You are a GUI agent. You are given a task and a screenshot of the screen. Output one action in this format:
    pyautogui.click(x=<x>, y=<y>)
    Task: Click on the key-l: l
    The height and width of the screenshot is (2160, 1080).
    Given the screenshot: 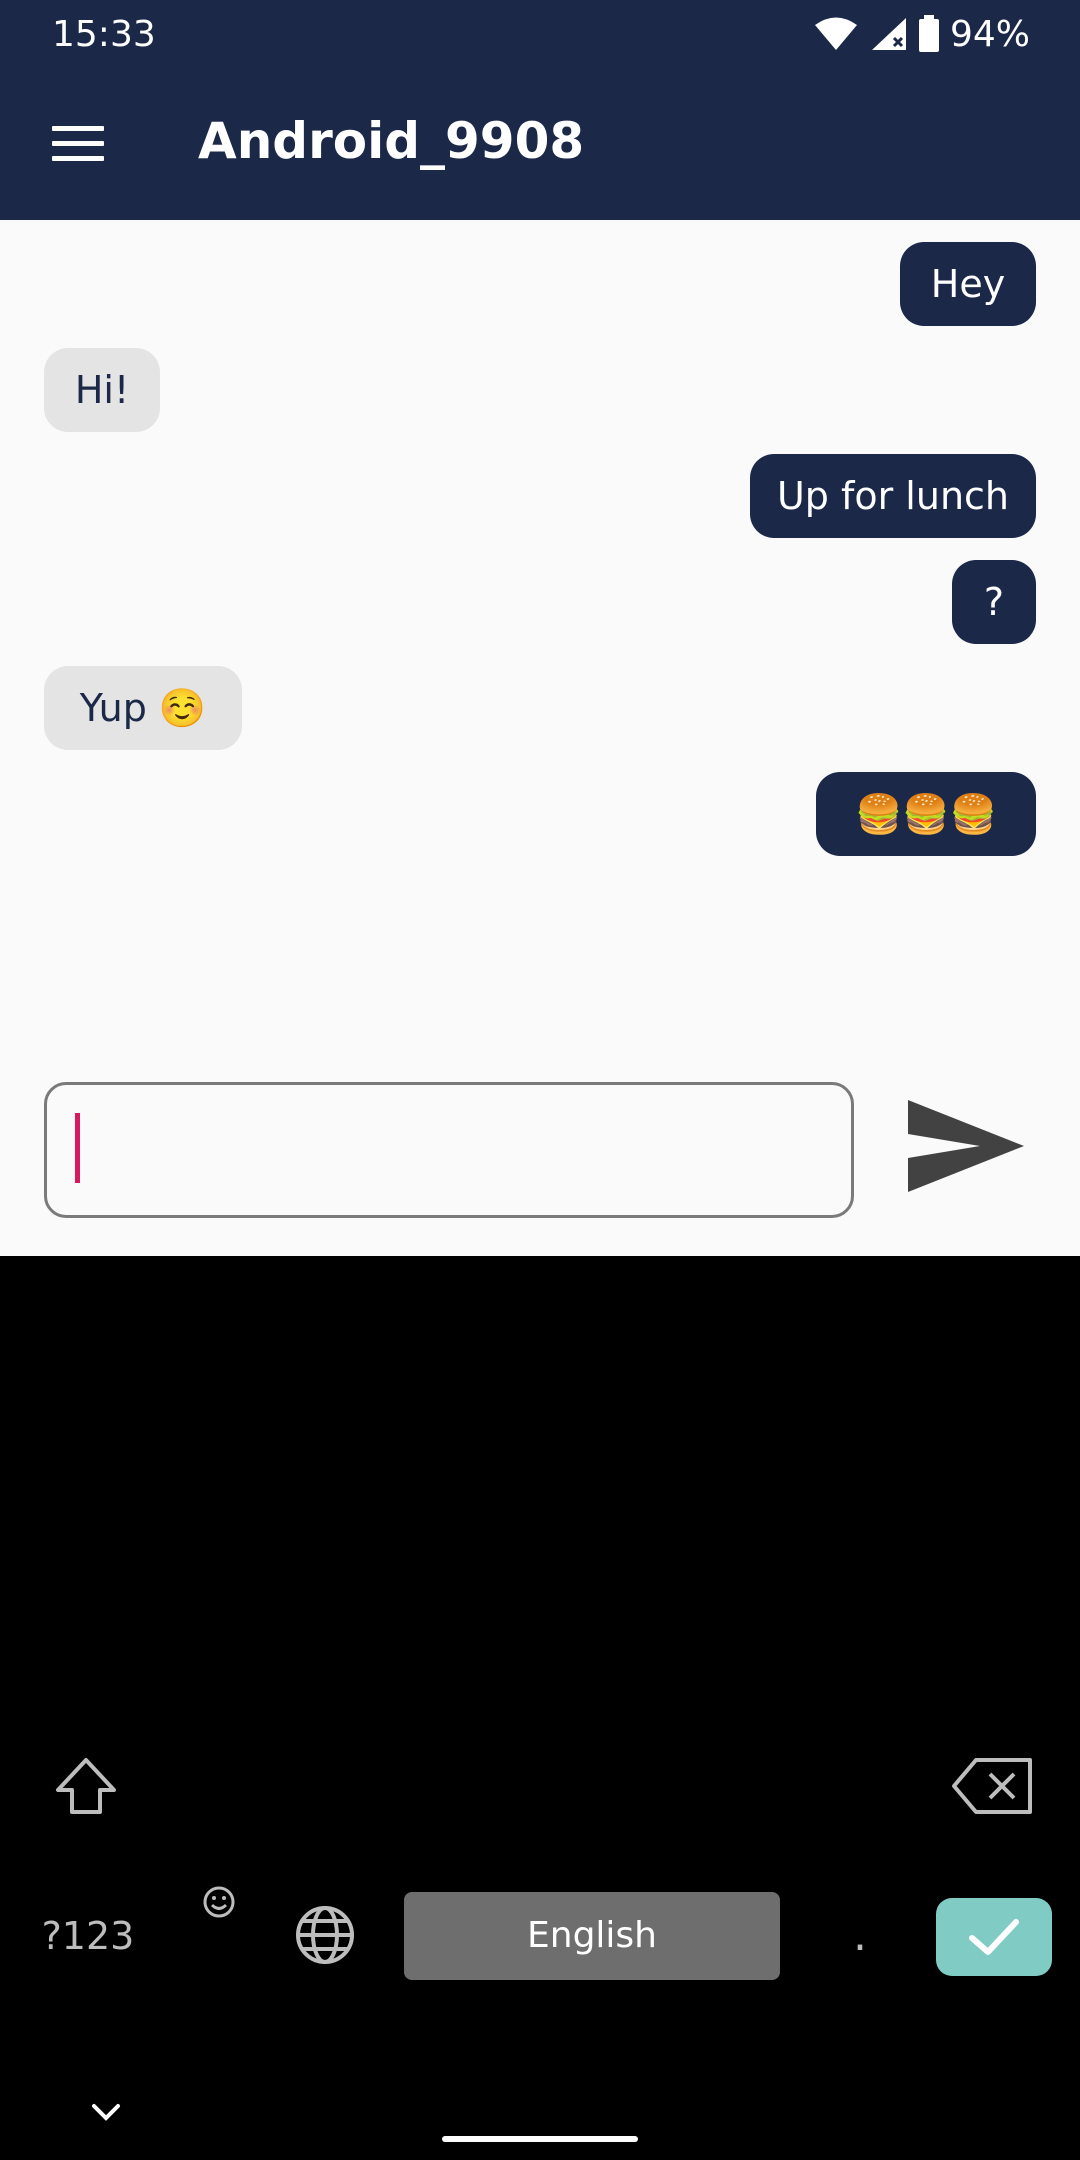 What is the action you would take?
    pyautogui.click(x=964, y=1632)
    